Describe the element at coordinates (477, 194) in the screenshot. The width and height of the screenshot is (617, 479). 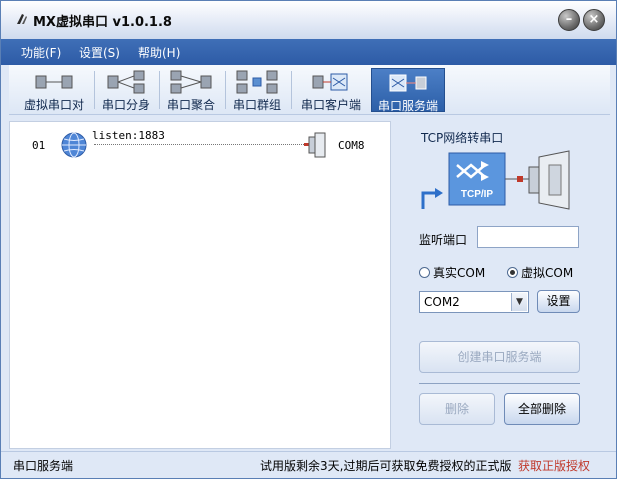
I see `diagram-tcpip-label: TCP/IP` at that location.